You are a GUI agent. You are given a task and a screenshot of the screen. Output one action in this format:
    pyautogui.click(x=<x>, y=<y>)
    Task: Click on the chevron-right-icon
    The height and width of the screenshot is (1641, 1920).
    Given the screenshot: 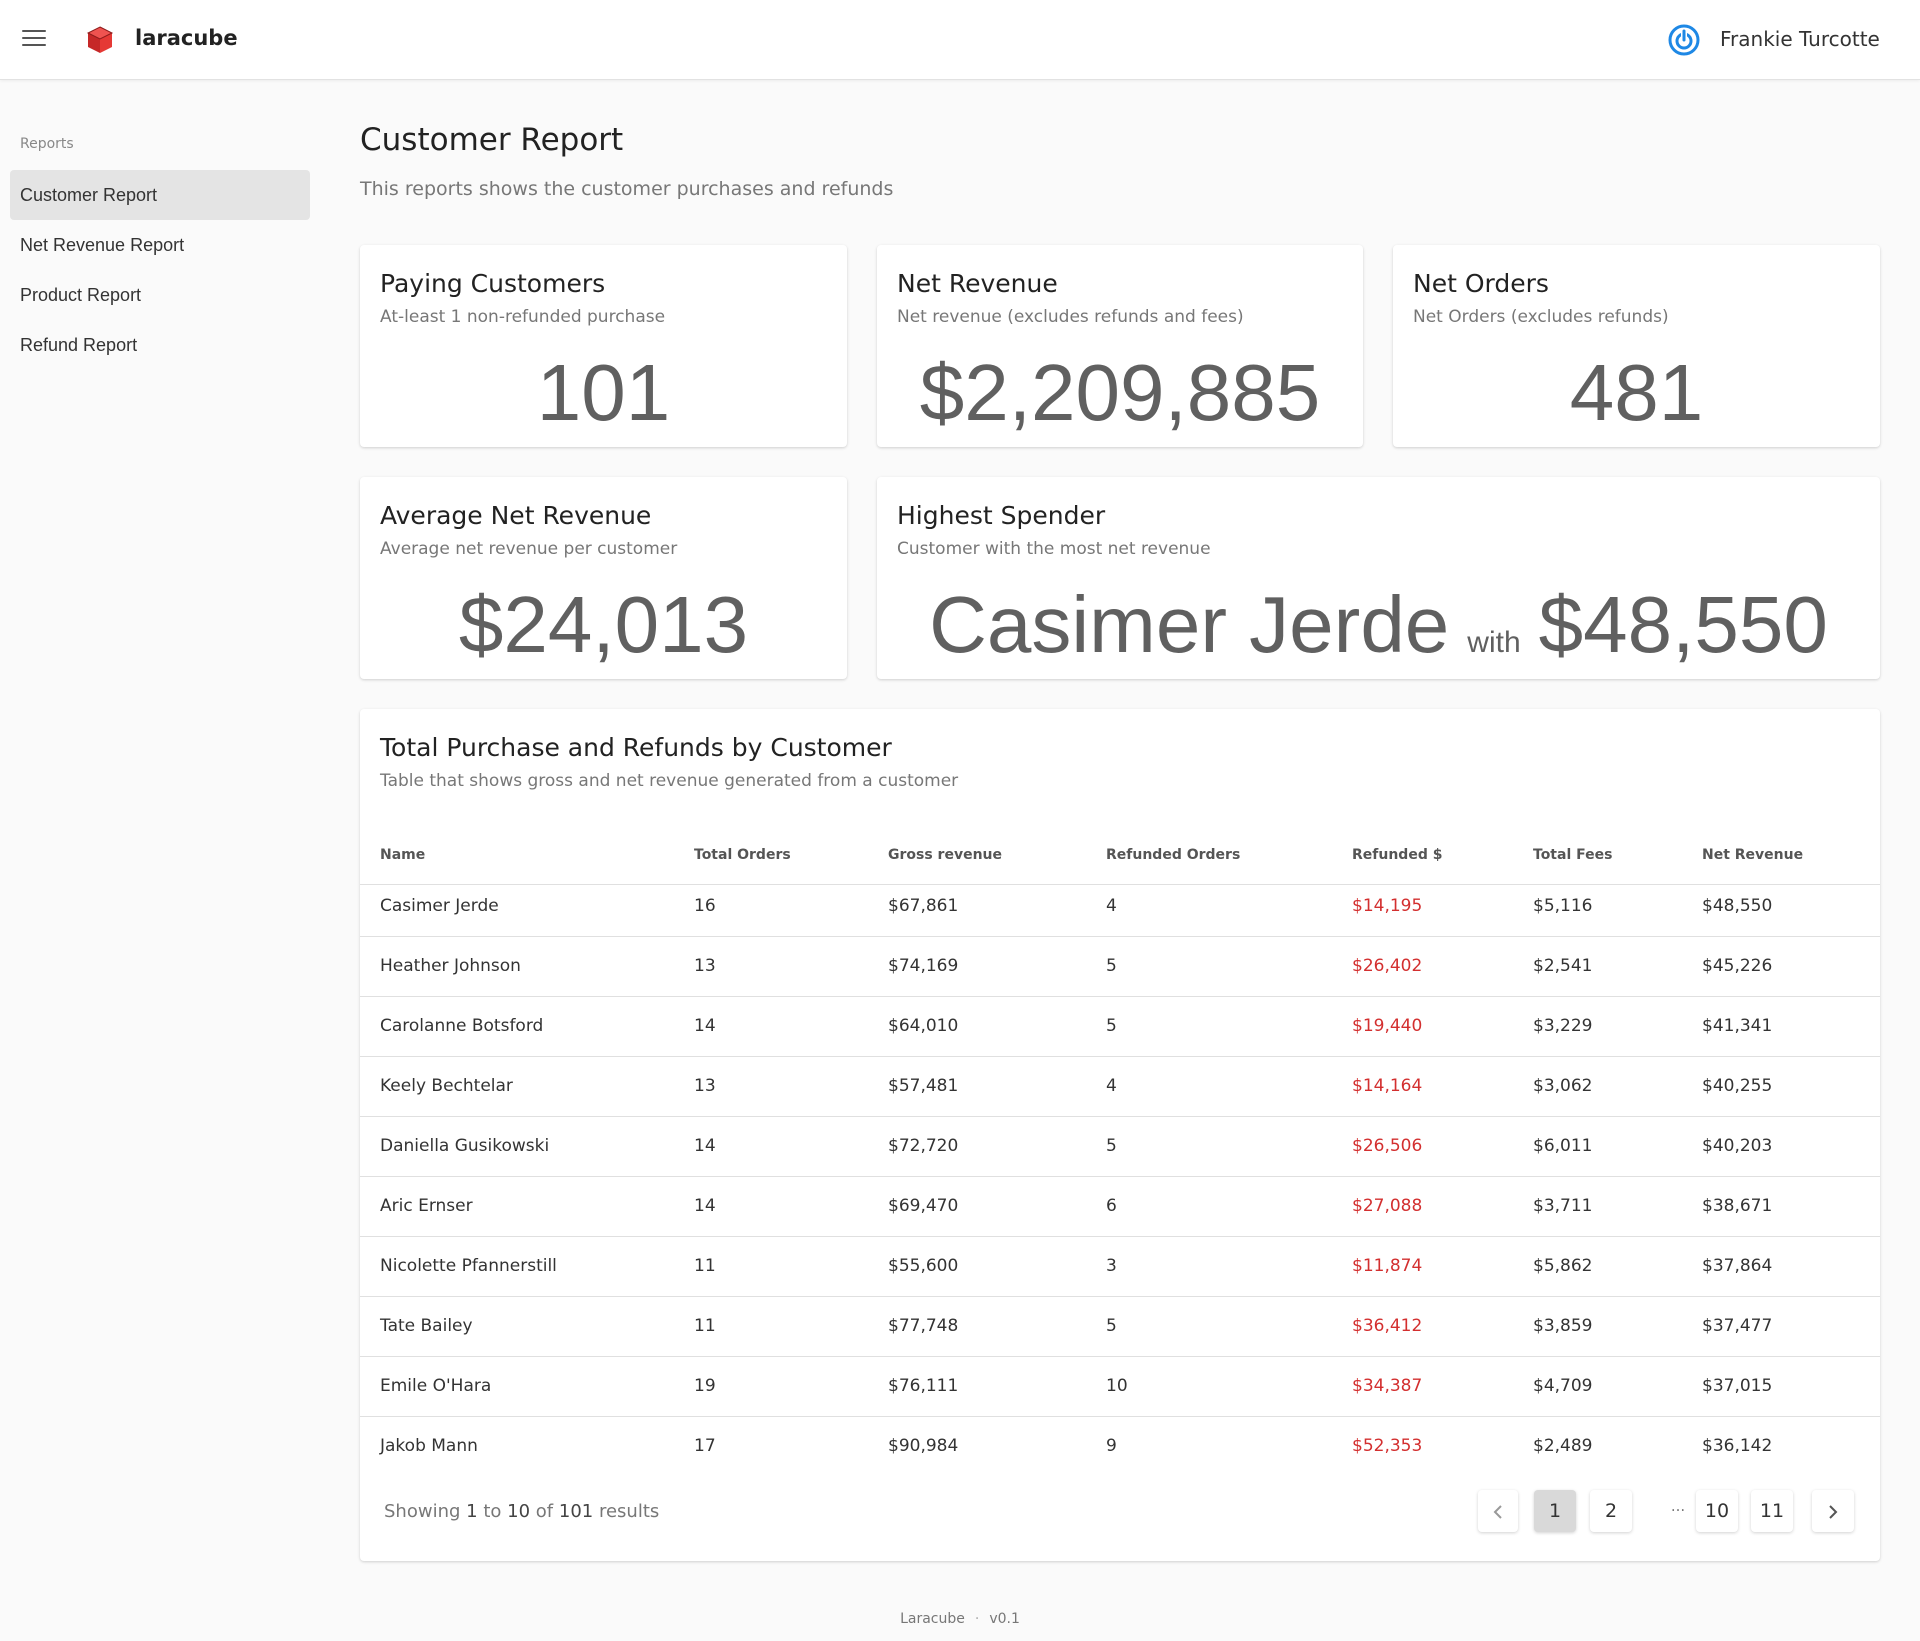 What is the action you would take?
    pyautogui.click(x=1833, y=1511)
    